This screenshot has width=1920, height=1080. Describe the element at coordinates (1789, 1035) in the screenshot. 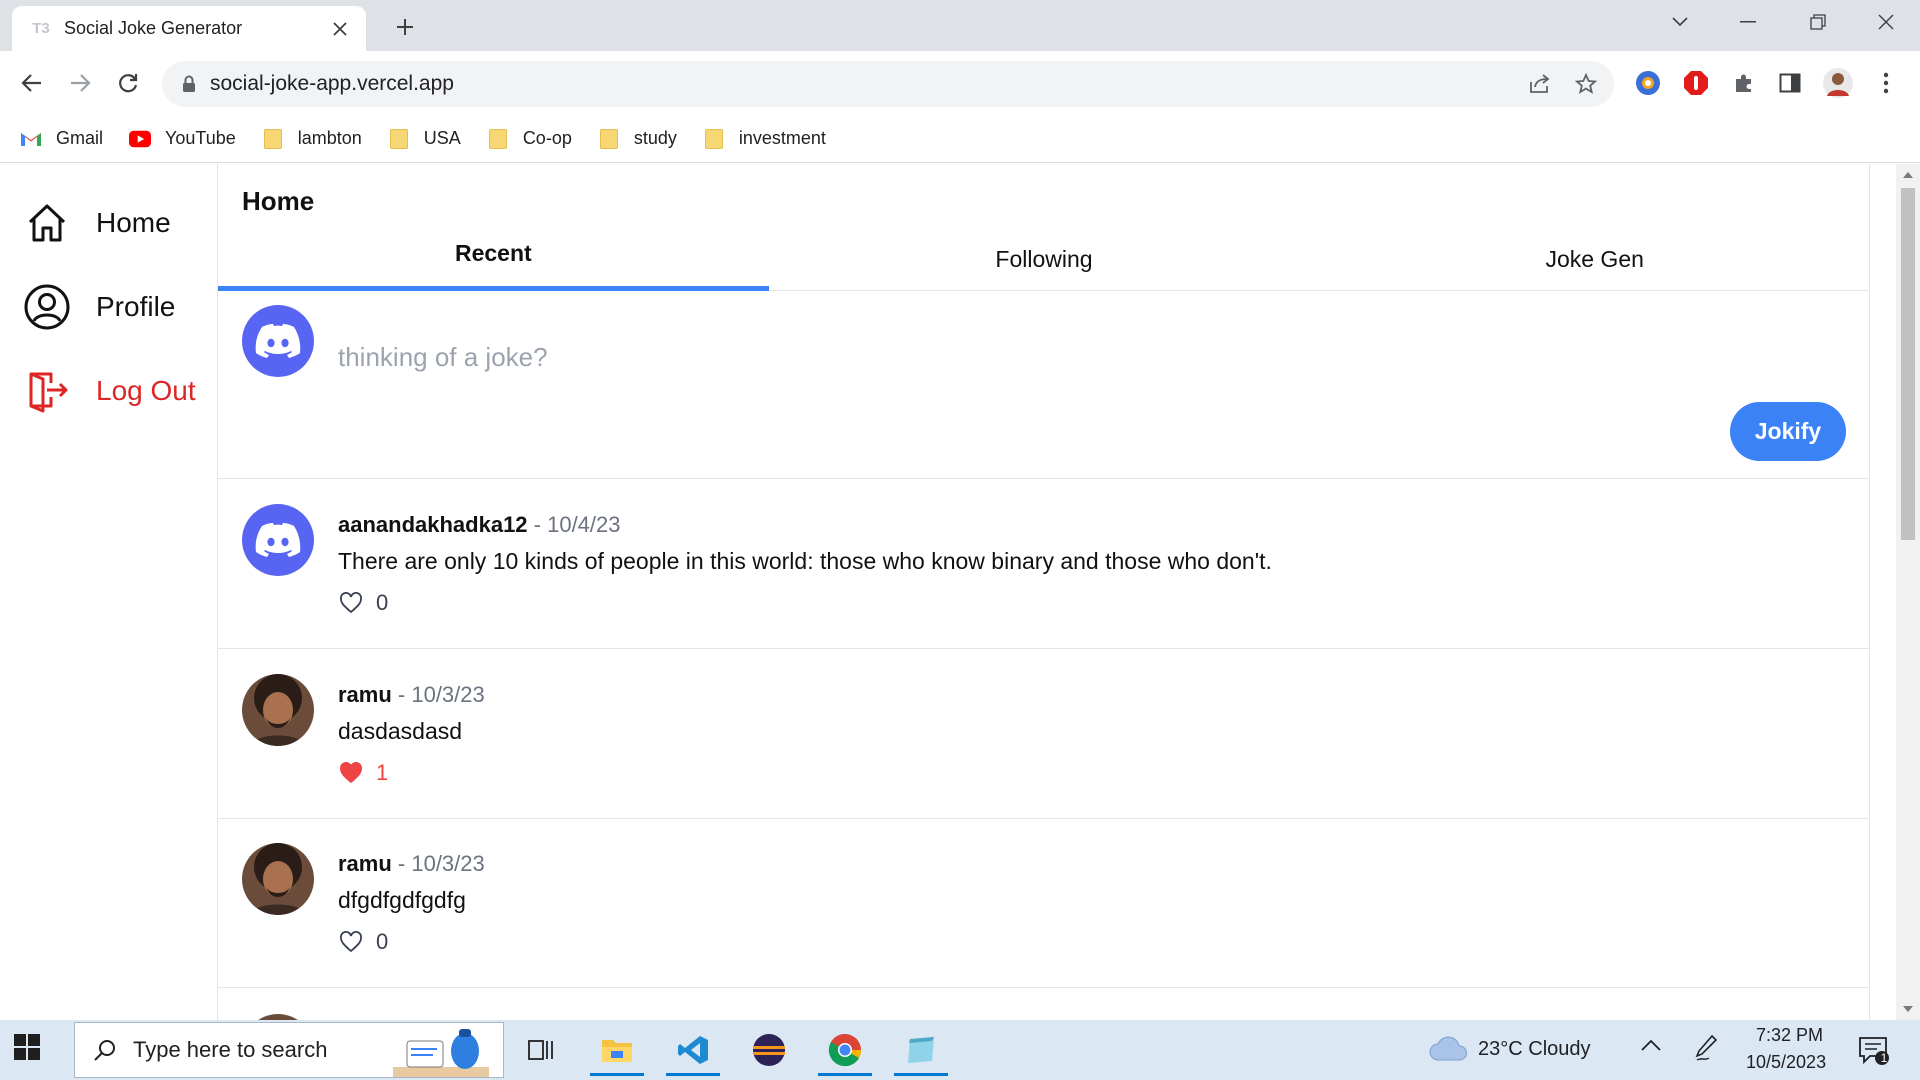

I see `clock-time: 7:32 PM` at that location.